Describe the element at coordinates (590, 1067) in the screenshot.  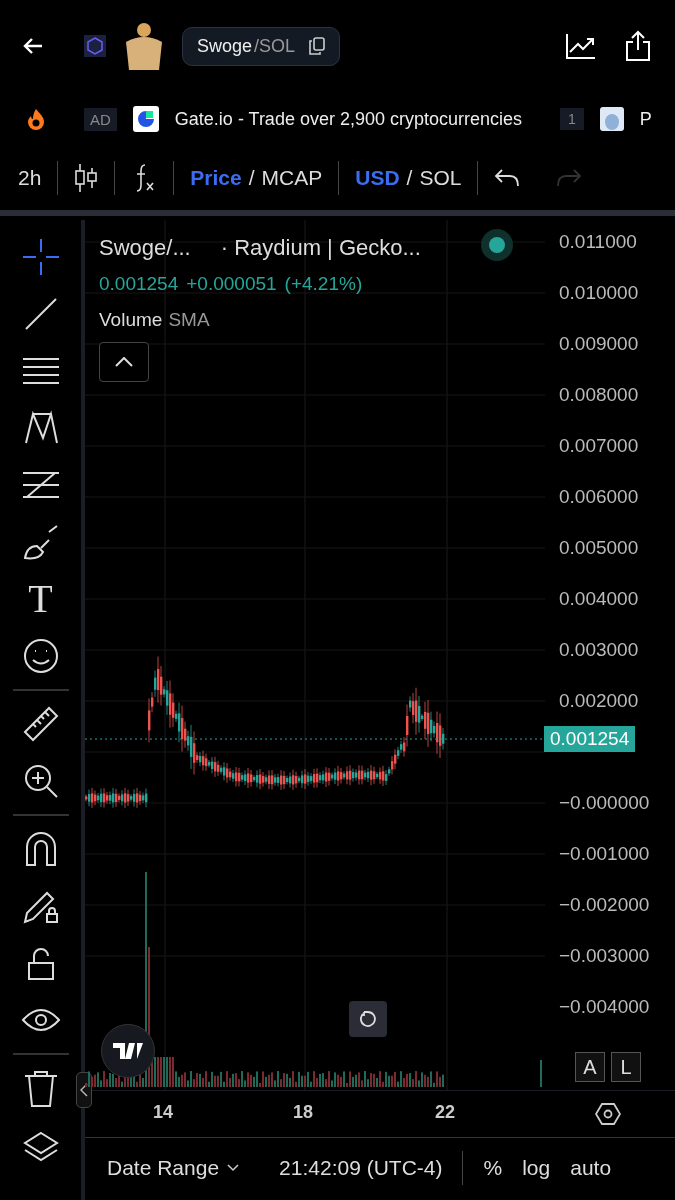
I see `scale-button: A` at that location.